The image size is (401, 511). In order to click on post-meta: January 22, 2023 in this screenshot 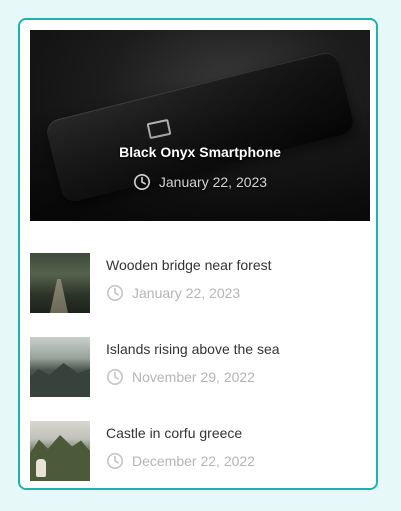, I will do `click(173, 293)`.